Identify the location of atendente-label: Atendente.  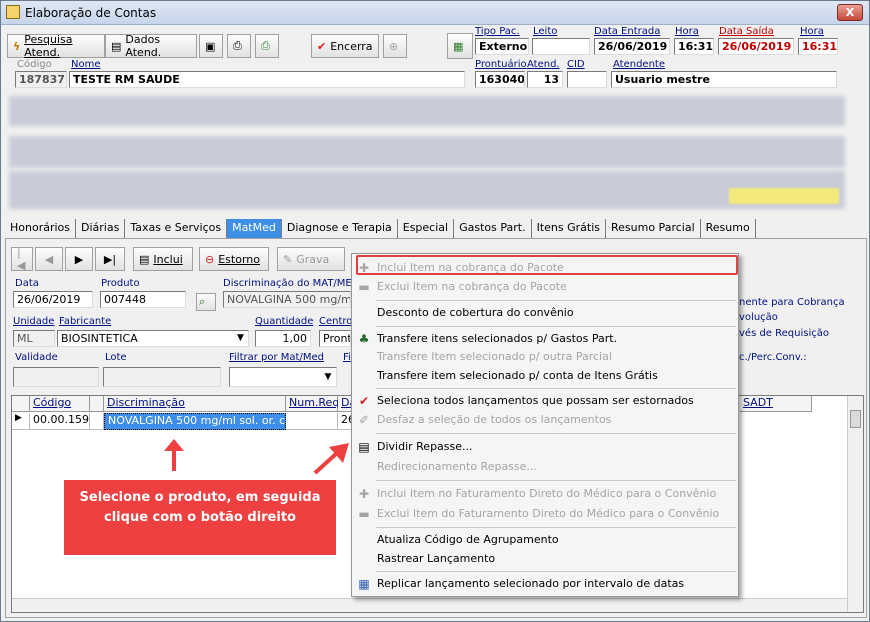
(639, 64).